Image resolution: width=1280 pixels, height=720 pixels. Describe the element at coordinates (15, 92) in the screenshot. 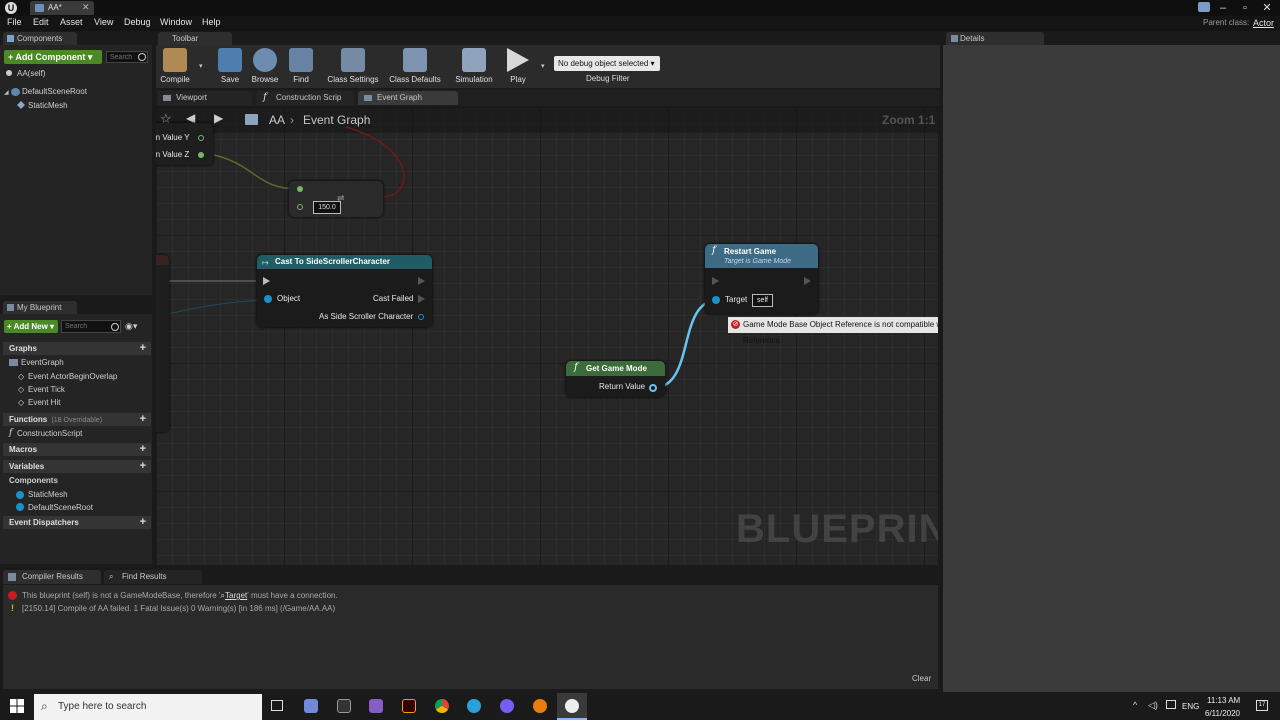

I see `scene-root-icon` at that location.